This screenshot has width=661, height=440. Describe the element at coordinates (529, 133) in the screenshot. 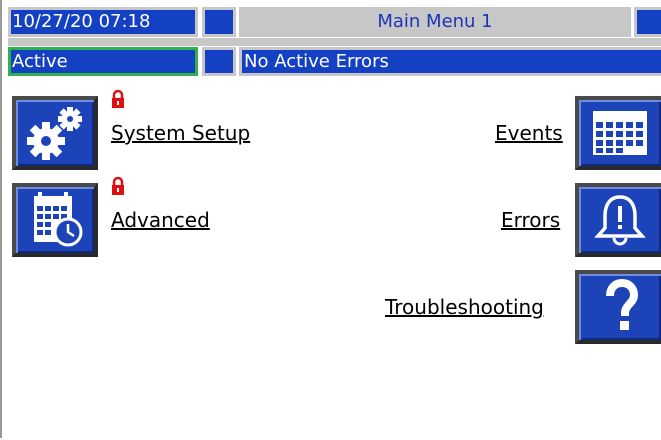

I see `events-label: Events` at that location.